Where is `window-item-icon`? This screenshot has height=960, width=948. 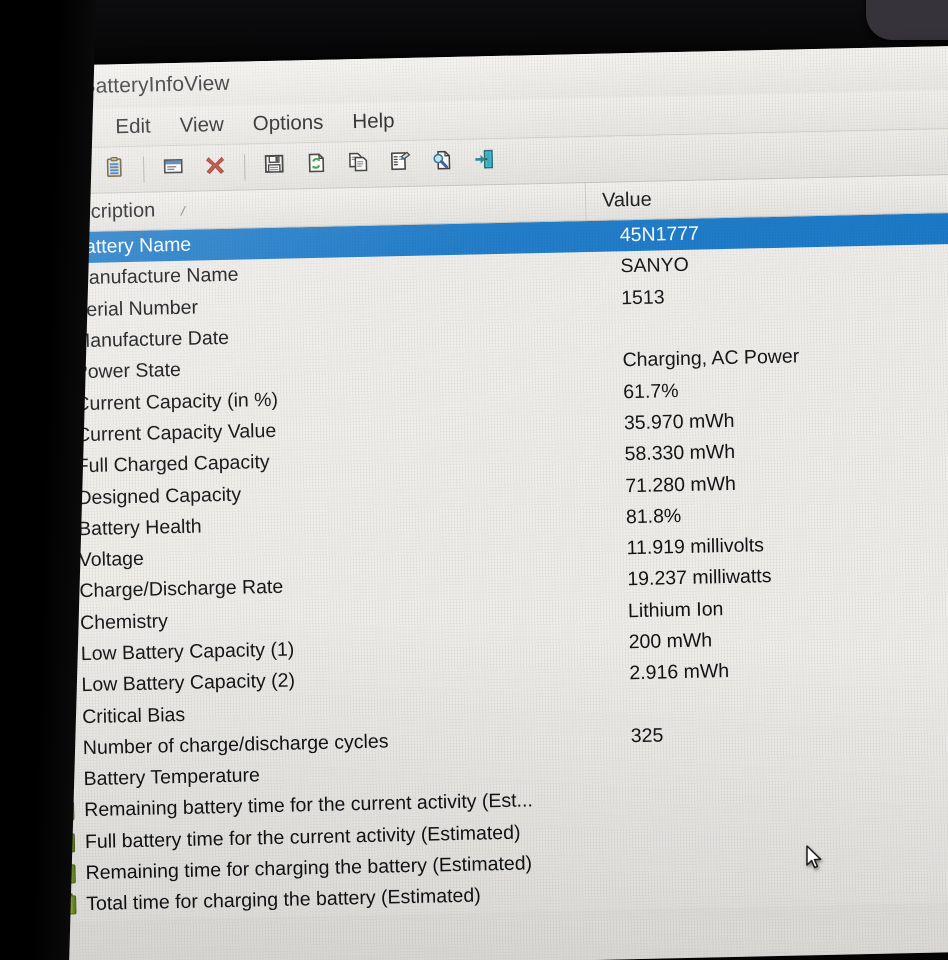
window-item-icon is located at coordinates (173, 168).